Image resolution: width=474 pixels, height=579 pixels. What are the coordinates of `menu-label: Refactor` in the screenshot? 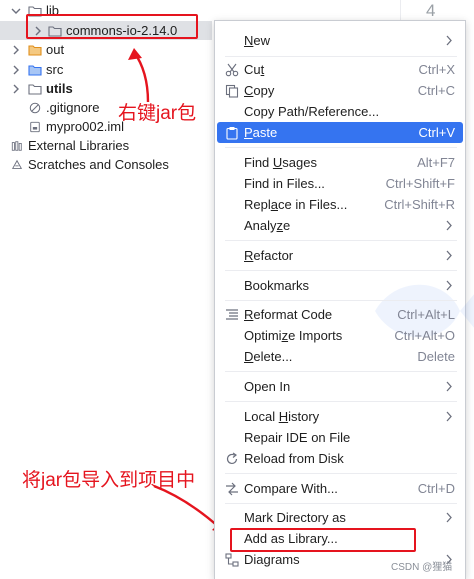 It's located at (269, 255).